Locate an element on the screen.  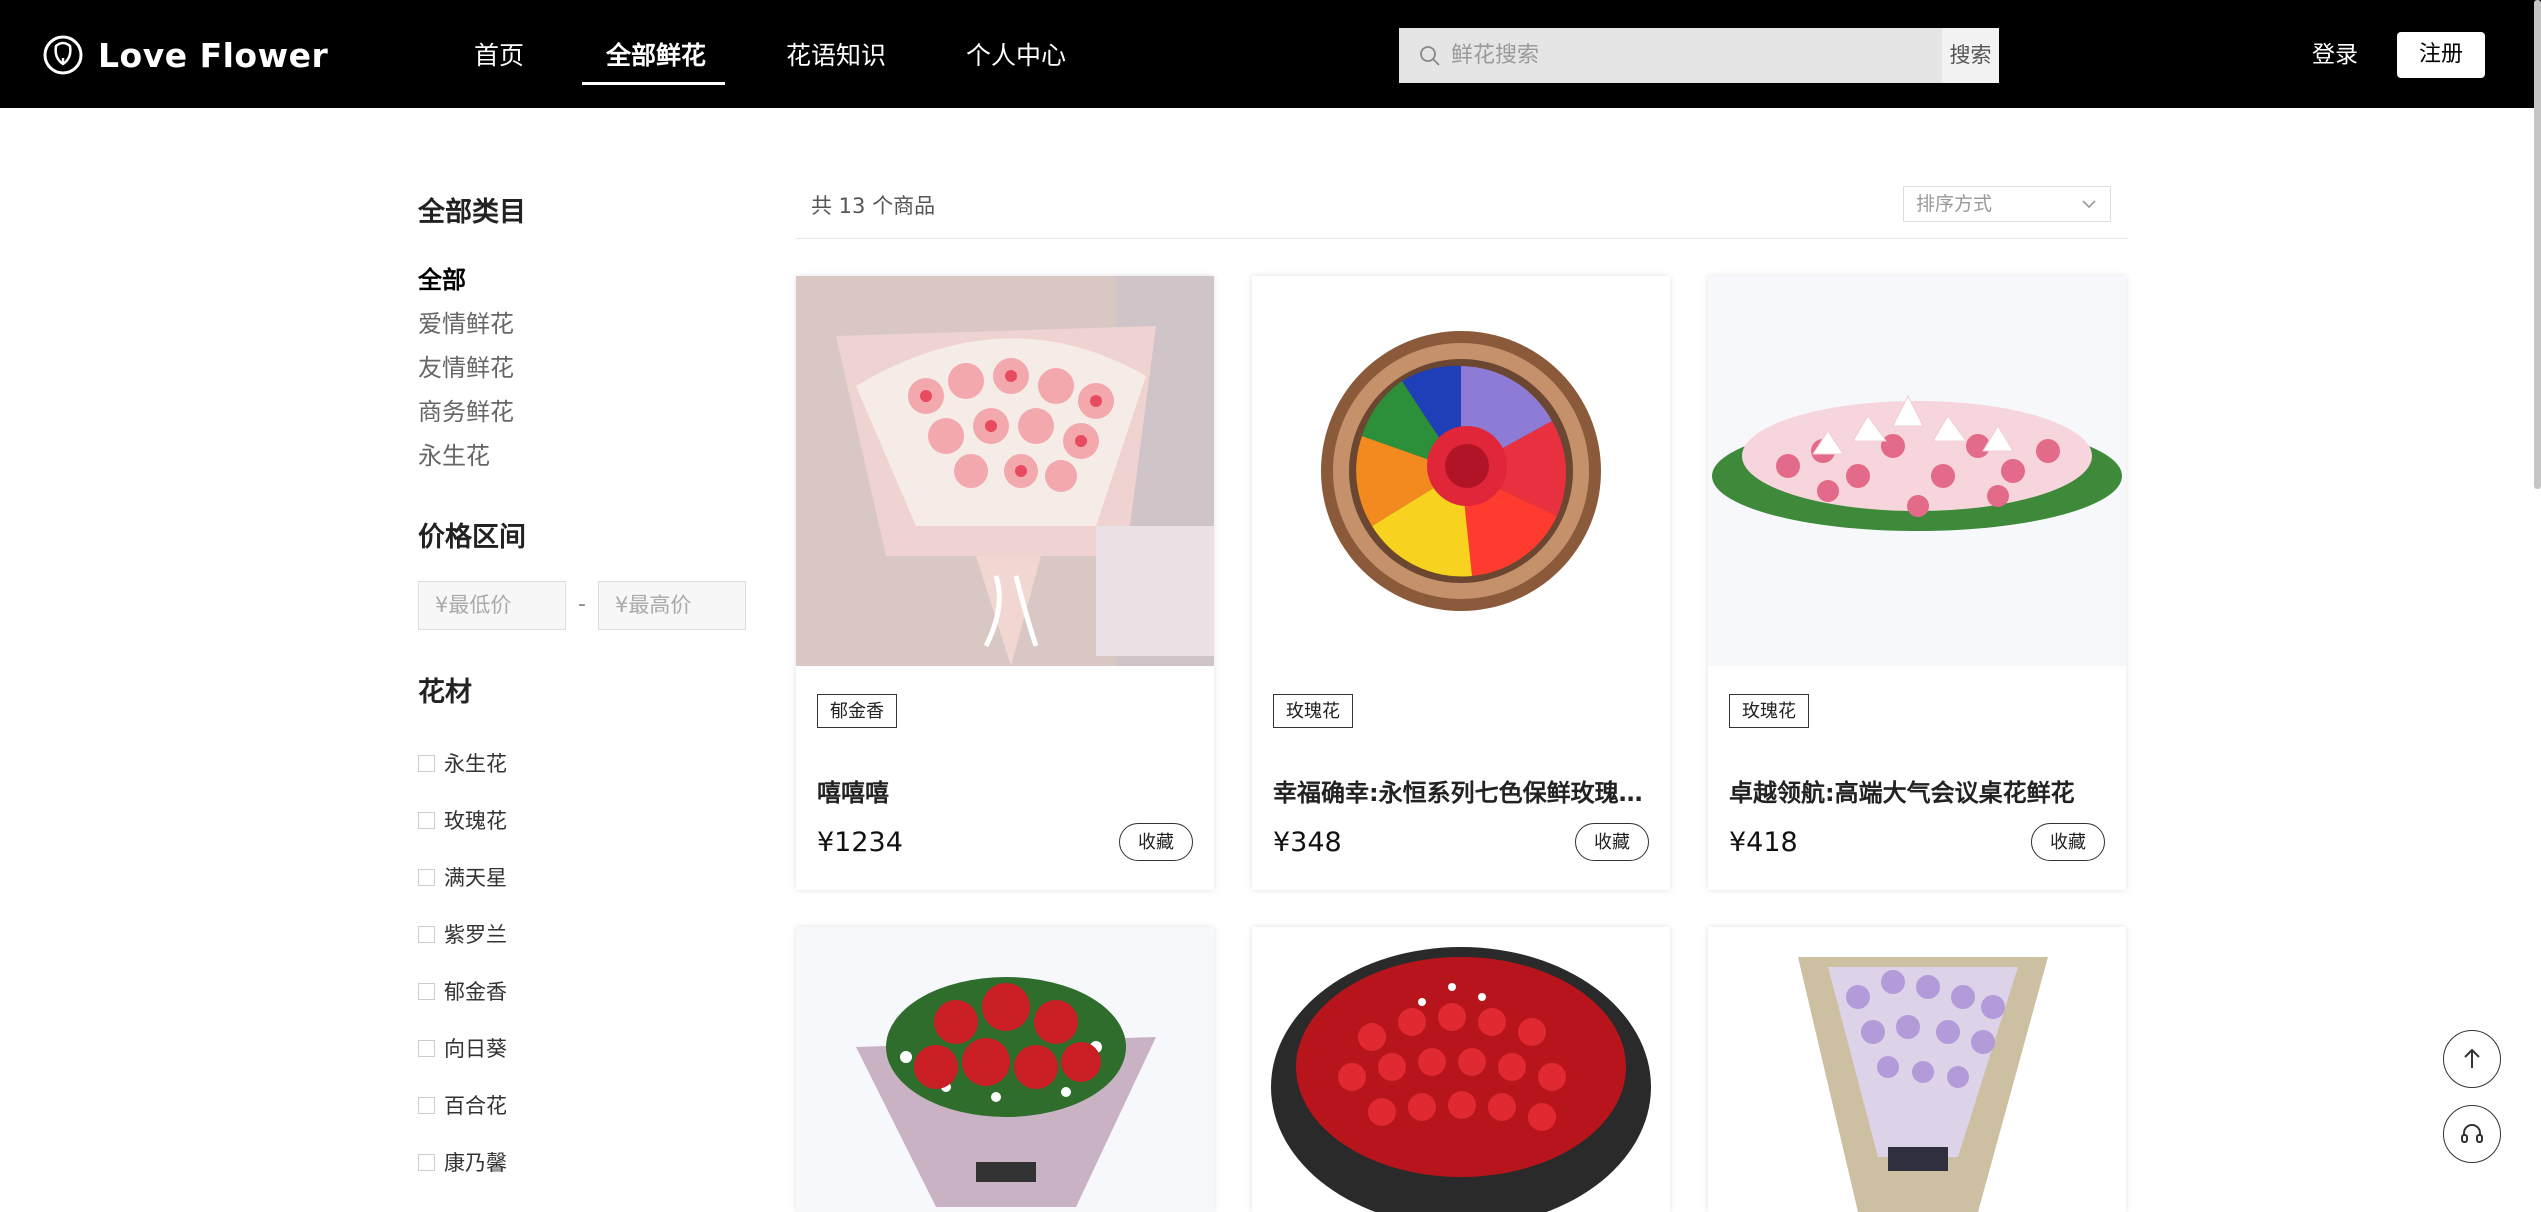
search-button: 搜索 is located at coordinates (1970, 55).